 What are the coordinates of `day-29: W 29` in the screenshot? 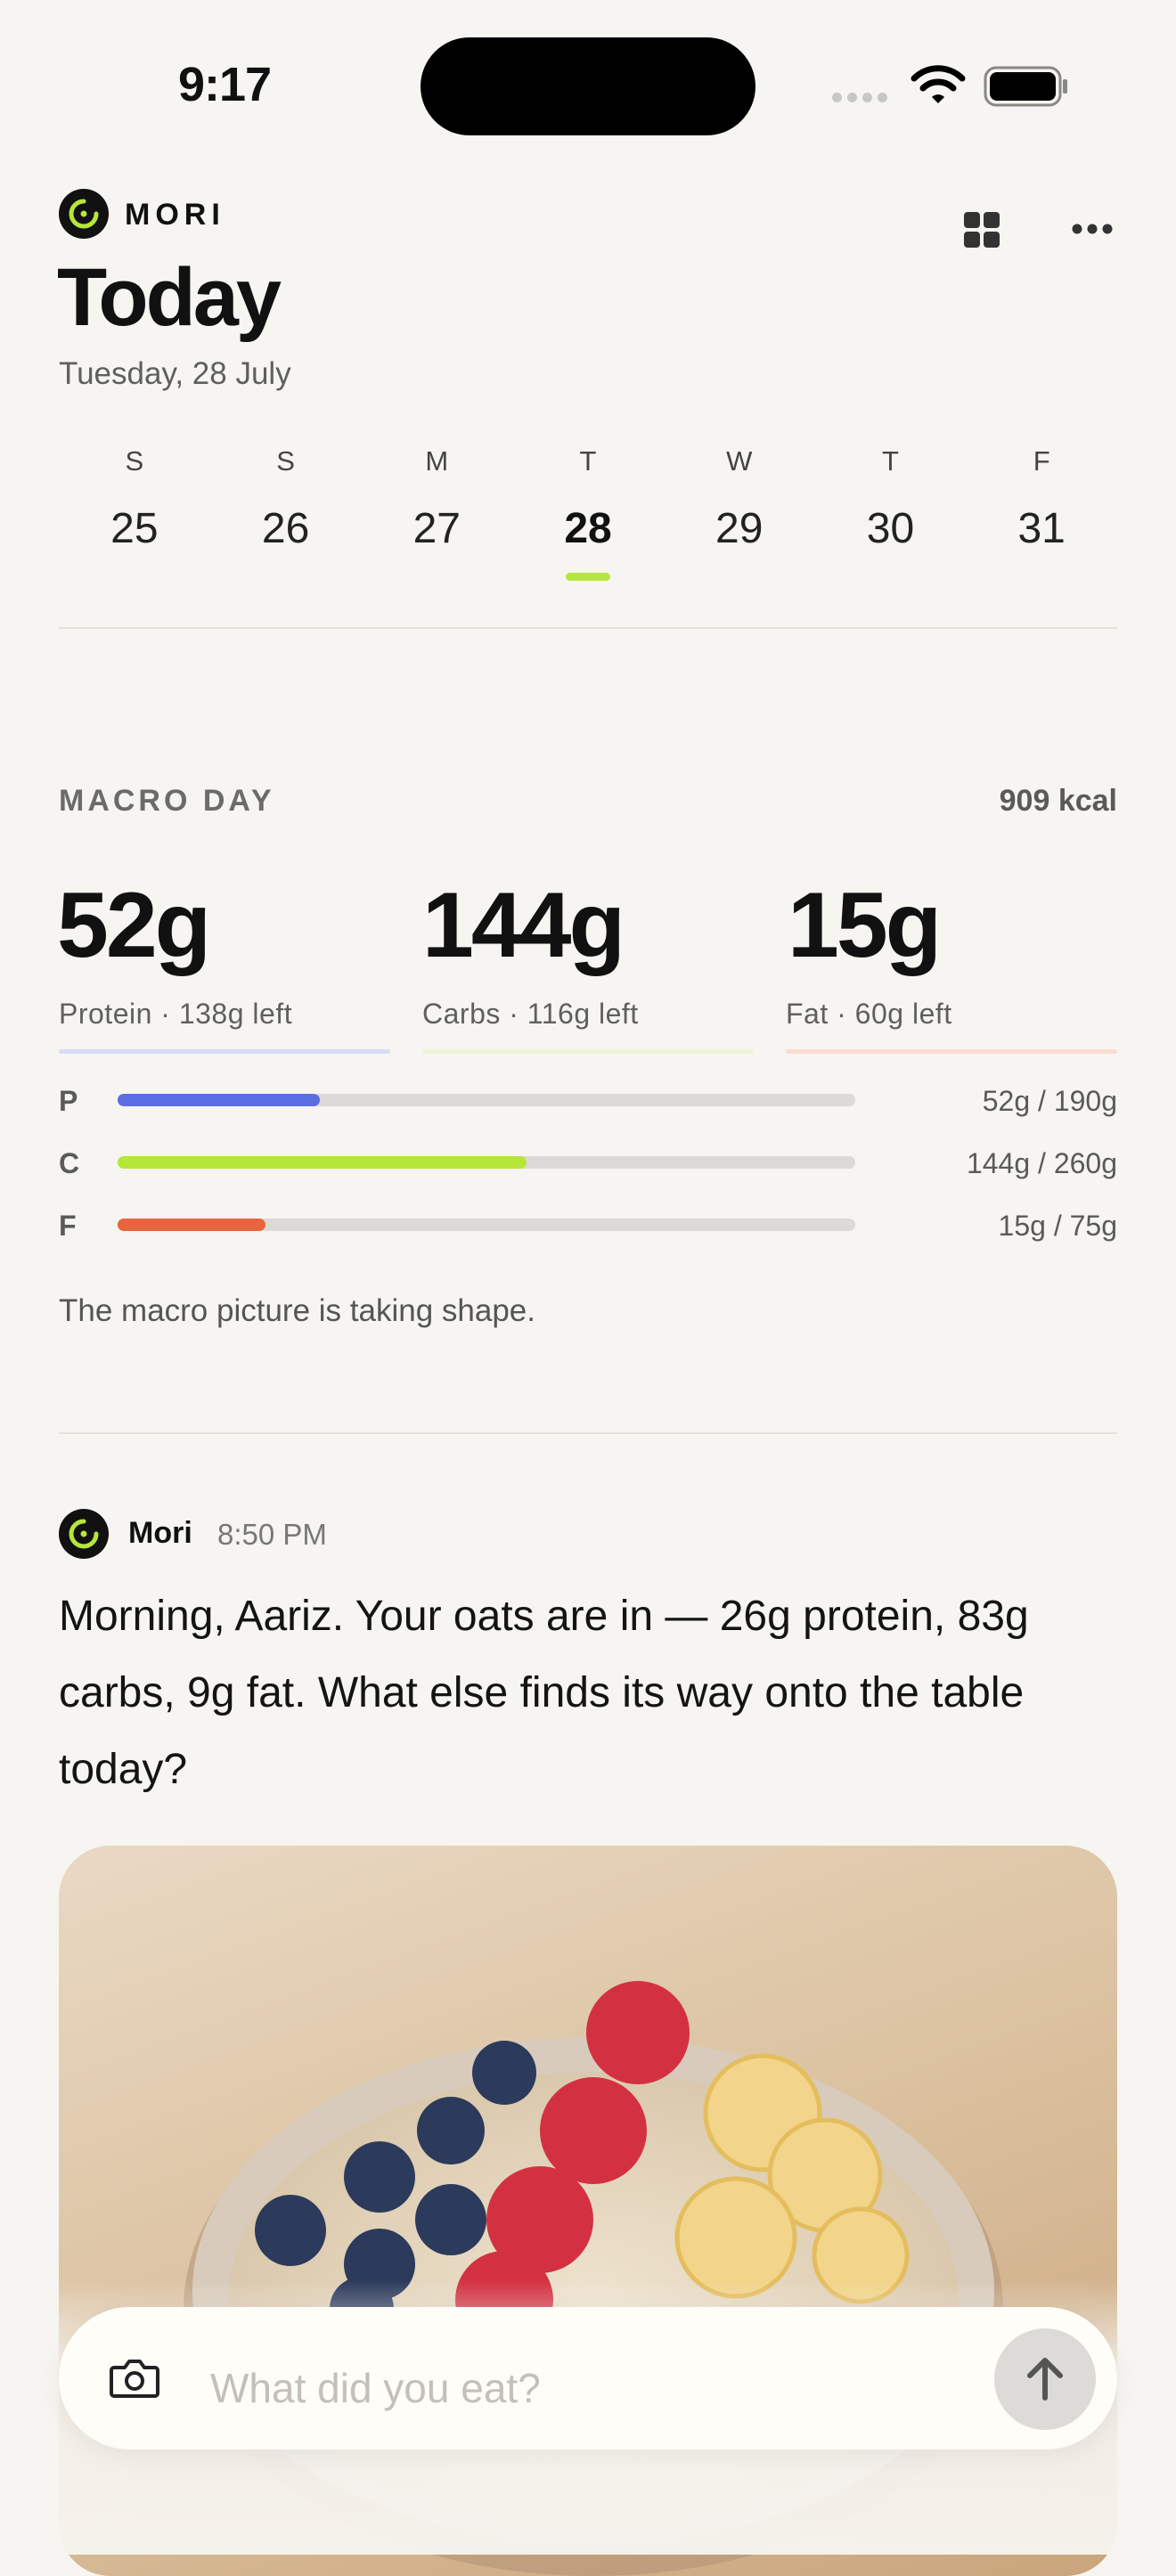 It's located at (739, 513).